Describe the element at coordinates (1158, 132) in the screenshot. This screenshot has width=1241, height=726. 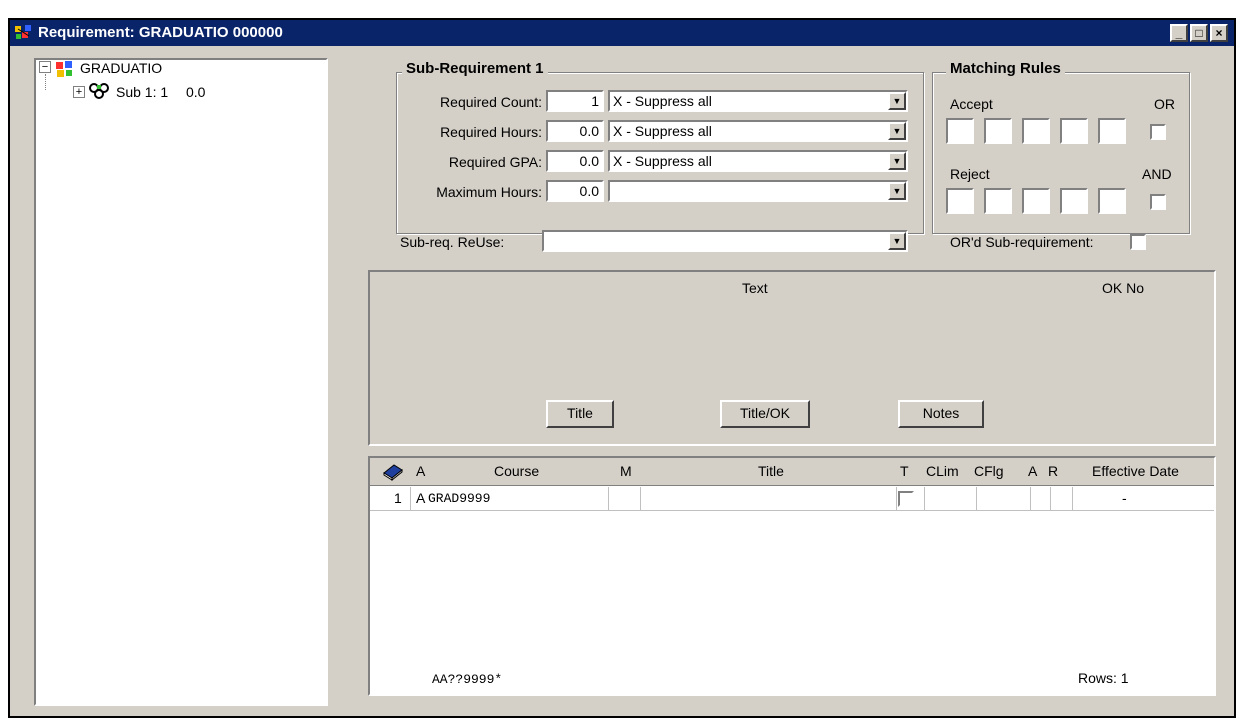
I see `or-checkbox` at that location.